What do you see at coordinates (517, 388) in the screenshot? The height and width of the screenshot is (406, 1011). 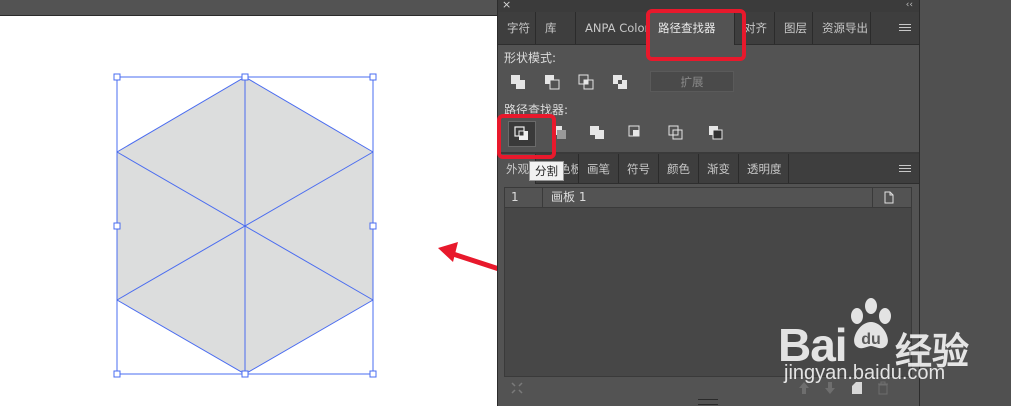 I see `rearrange-icon` at bounding box center [517, 388].